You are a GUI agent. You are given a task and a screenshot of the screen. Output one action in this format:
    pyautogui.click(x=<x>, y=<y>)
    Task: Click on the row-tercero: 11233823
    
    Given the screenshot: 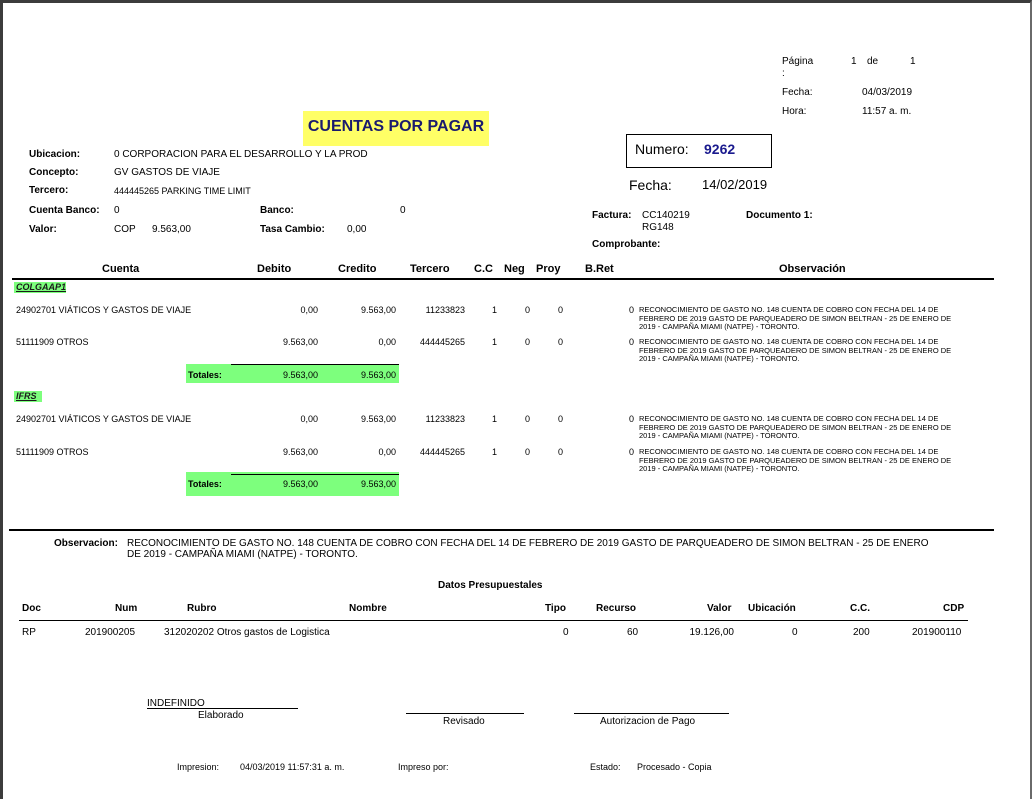 What is the action you would take?
    pyautogui.click(x=445, y=419)
    